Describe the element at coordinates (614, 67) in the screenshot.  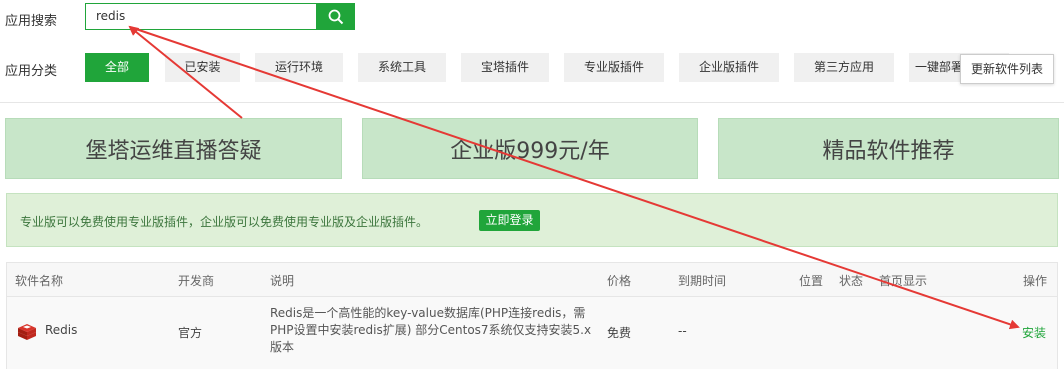
I see `category-pro-plugins: 专业版插件` at that location.